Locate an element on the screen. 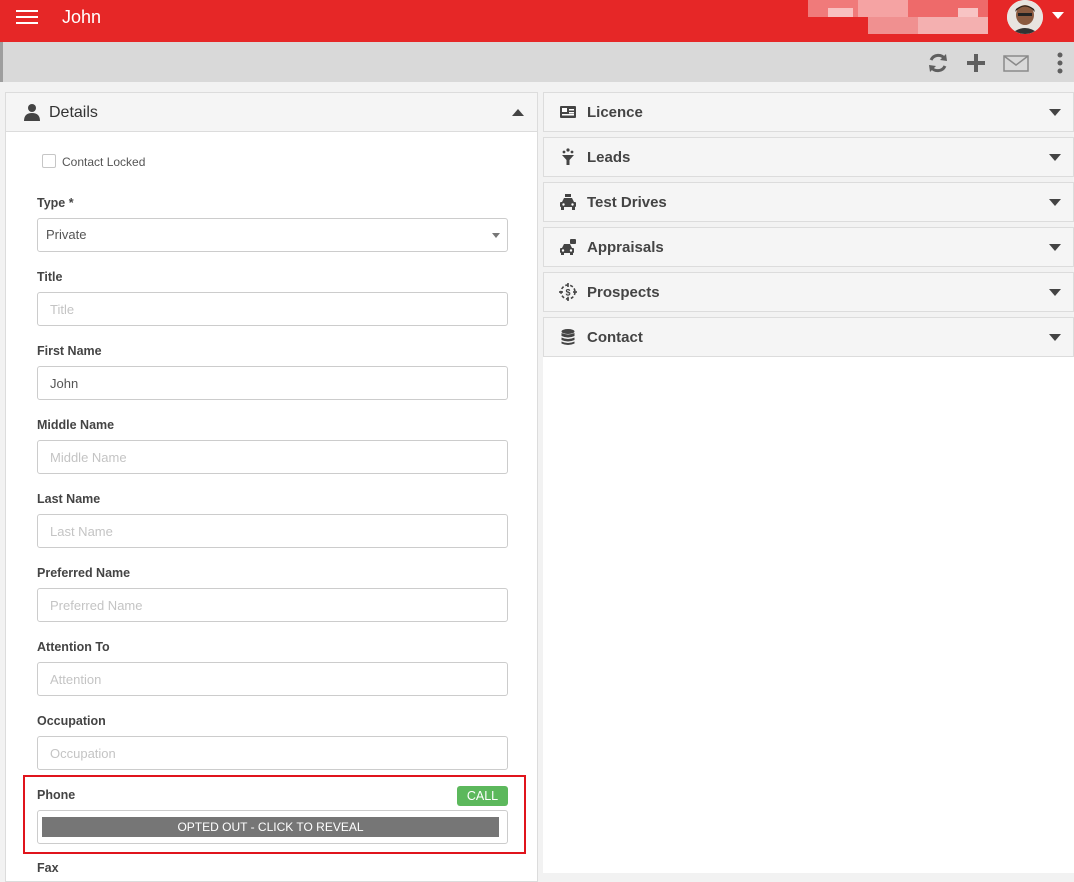 This screenshot has width=1074, height=882. funnel-icon is located at coordinates (568, 156).